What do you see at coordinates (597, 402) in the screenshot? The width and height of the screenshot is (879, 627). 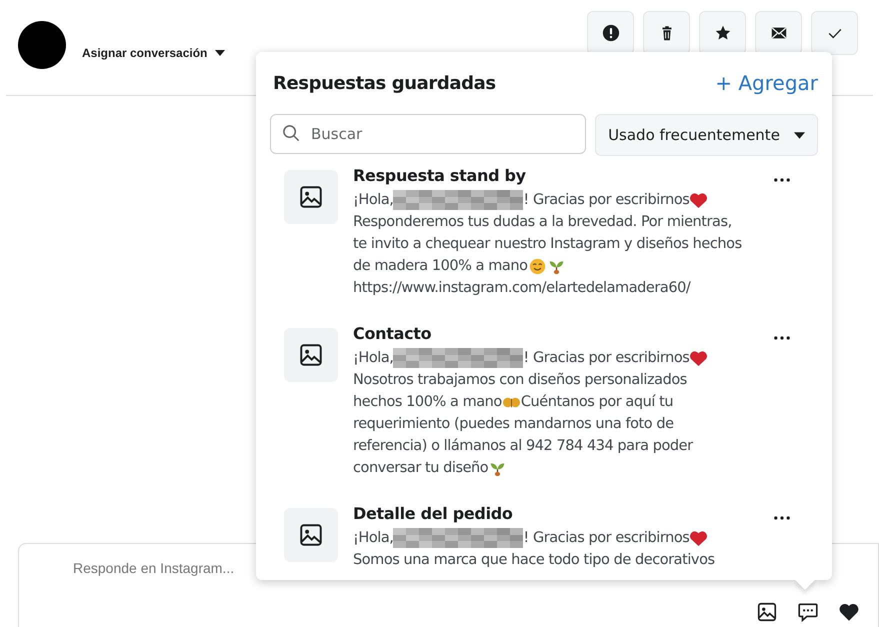 I see `reply-text: Cuéntanos por aquí tu` at bounding box center [597, 402].